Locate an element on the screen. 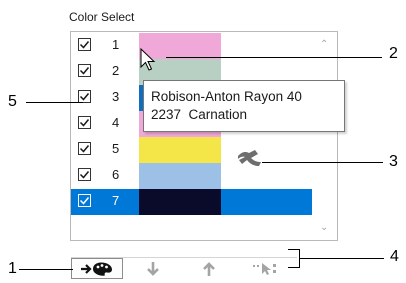 The height and width of the screenshot is (283, 406). assign-color-icon is located at coordinates (96, 269).